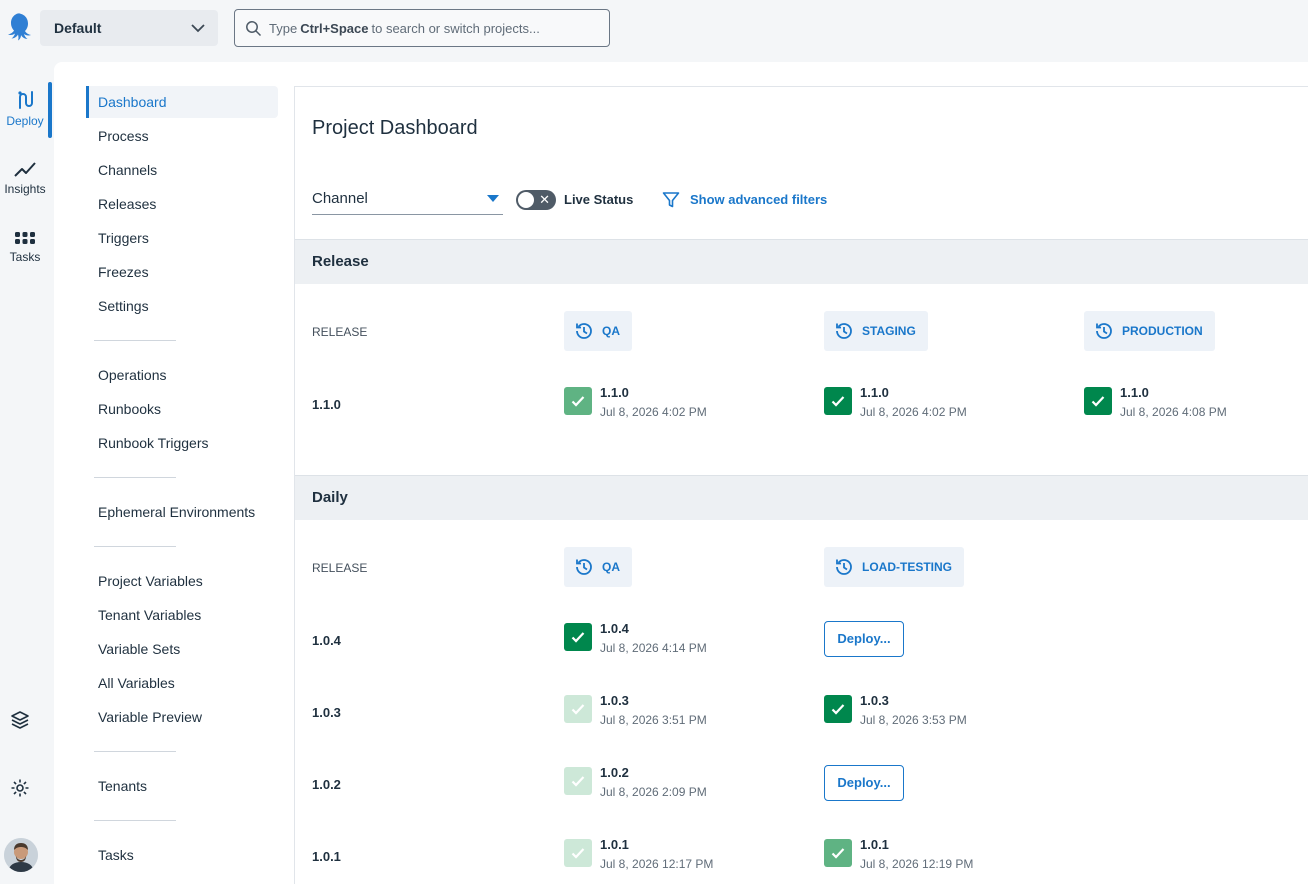 This screenshot has width=1308, height=884. I want to click on nav-dashboard: Dashboard, so click(182, 102).